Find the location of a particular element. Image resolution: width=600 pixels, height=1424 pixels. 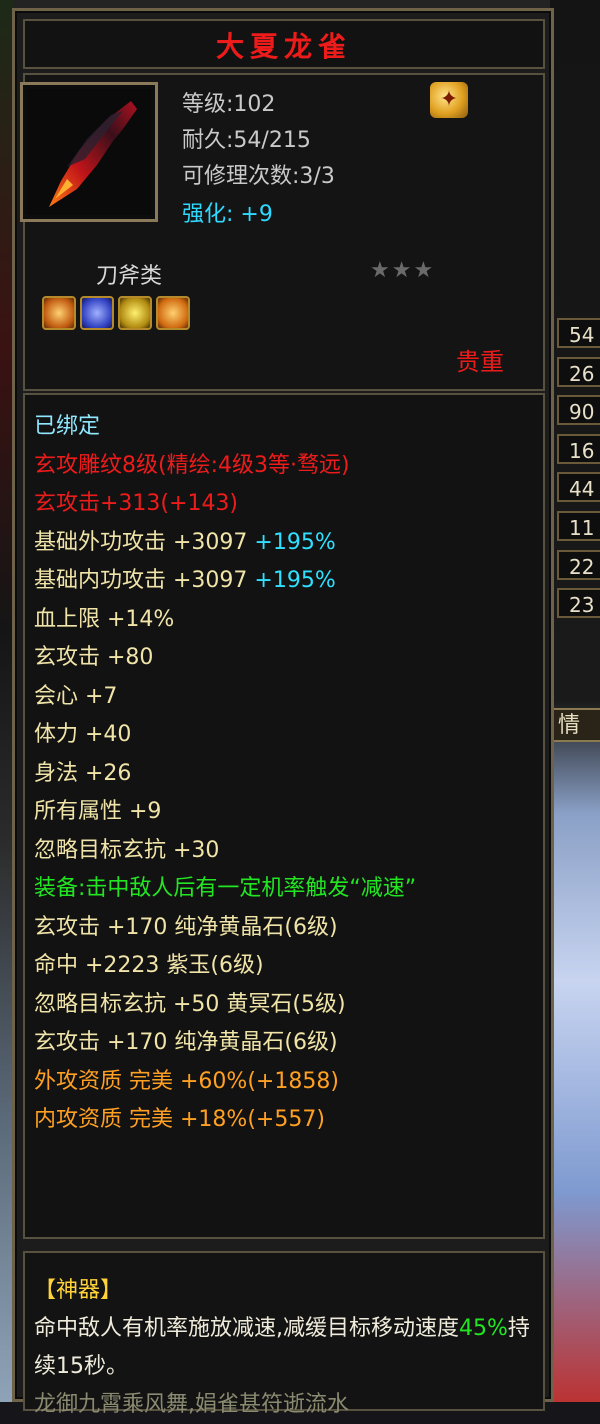

attr-gem-4: 玄攻击 +170 纯净黄晶石(6级) is located at coordinates (186, 1042).